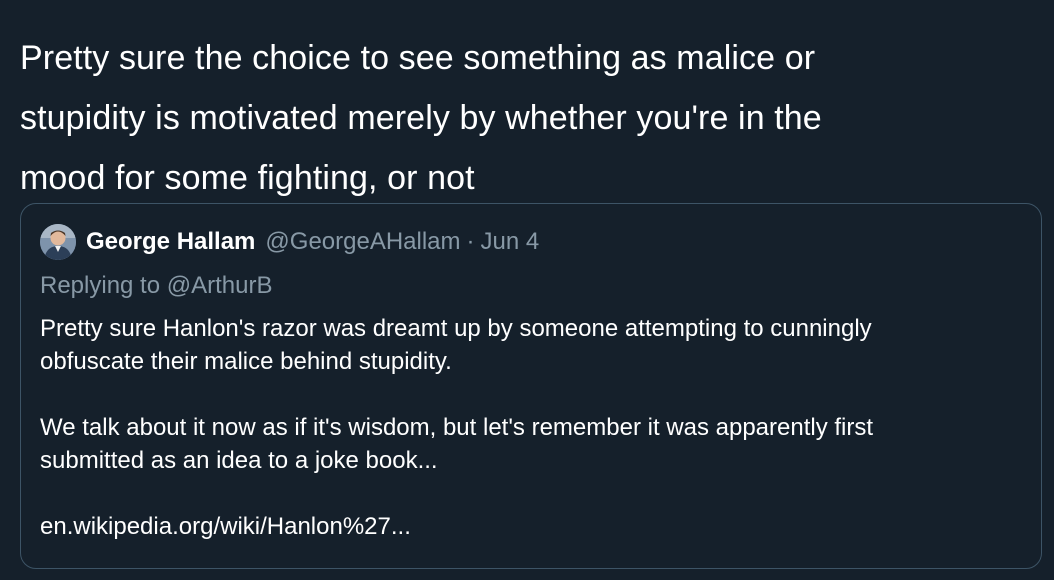  Describe the element at coordinates (246, 361) in the screenshot. I see `quoted-tweet-line: obfuscate their malice behind stupidity.` at that location.